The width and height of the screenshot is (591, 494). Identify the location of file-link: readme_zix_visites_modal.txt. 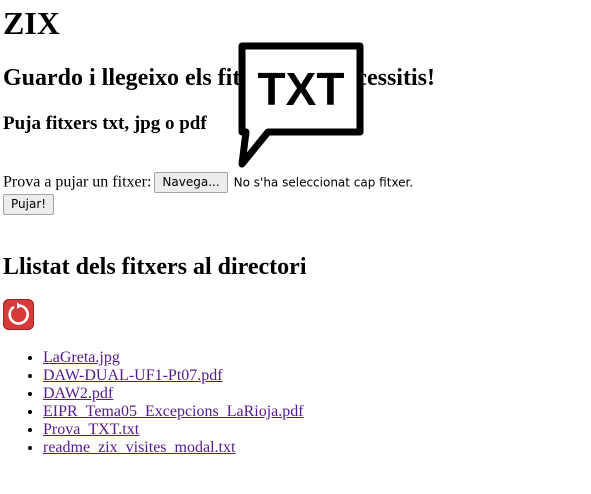
(139, 447).